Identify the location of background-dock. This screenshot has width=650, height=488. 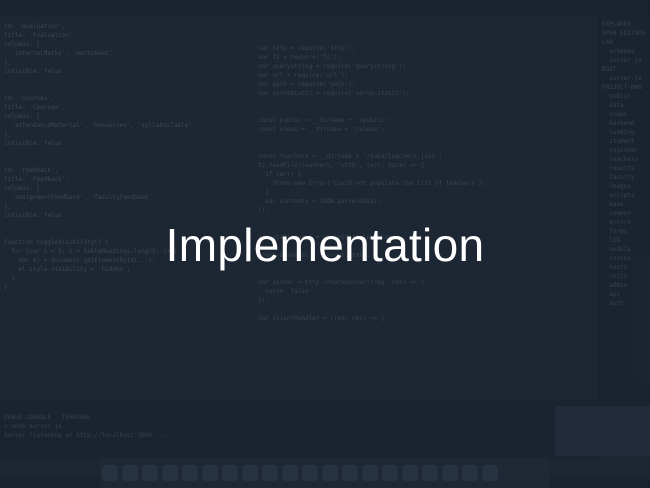
(325, 473).